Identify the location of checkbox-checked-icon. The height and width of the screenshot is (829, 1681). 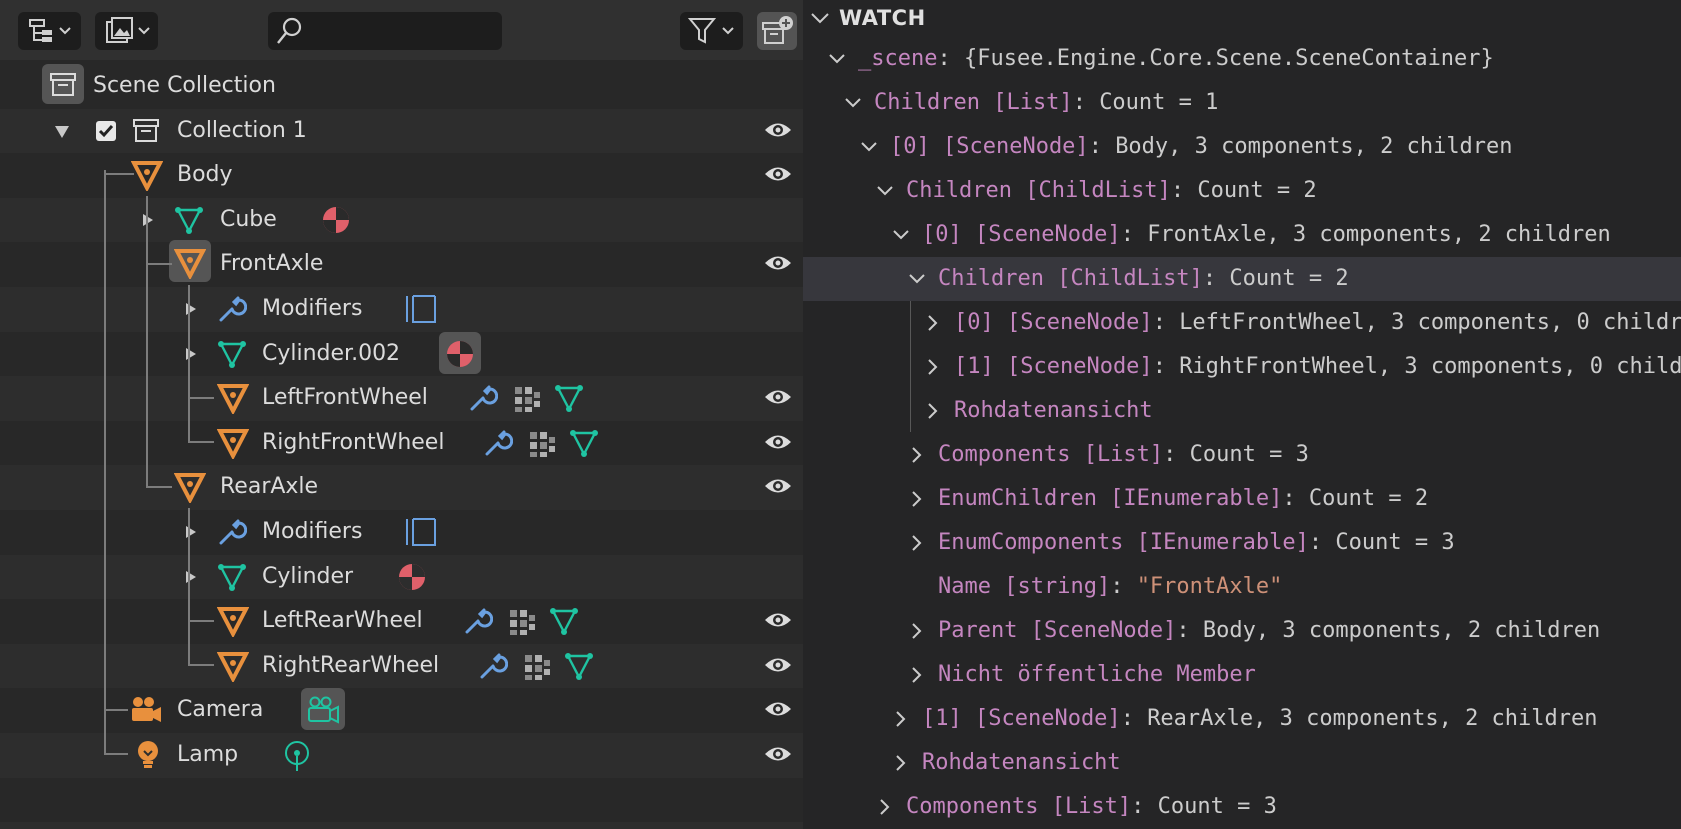
(106, 131).